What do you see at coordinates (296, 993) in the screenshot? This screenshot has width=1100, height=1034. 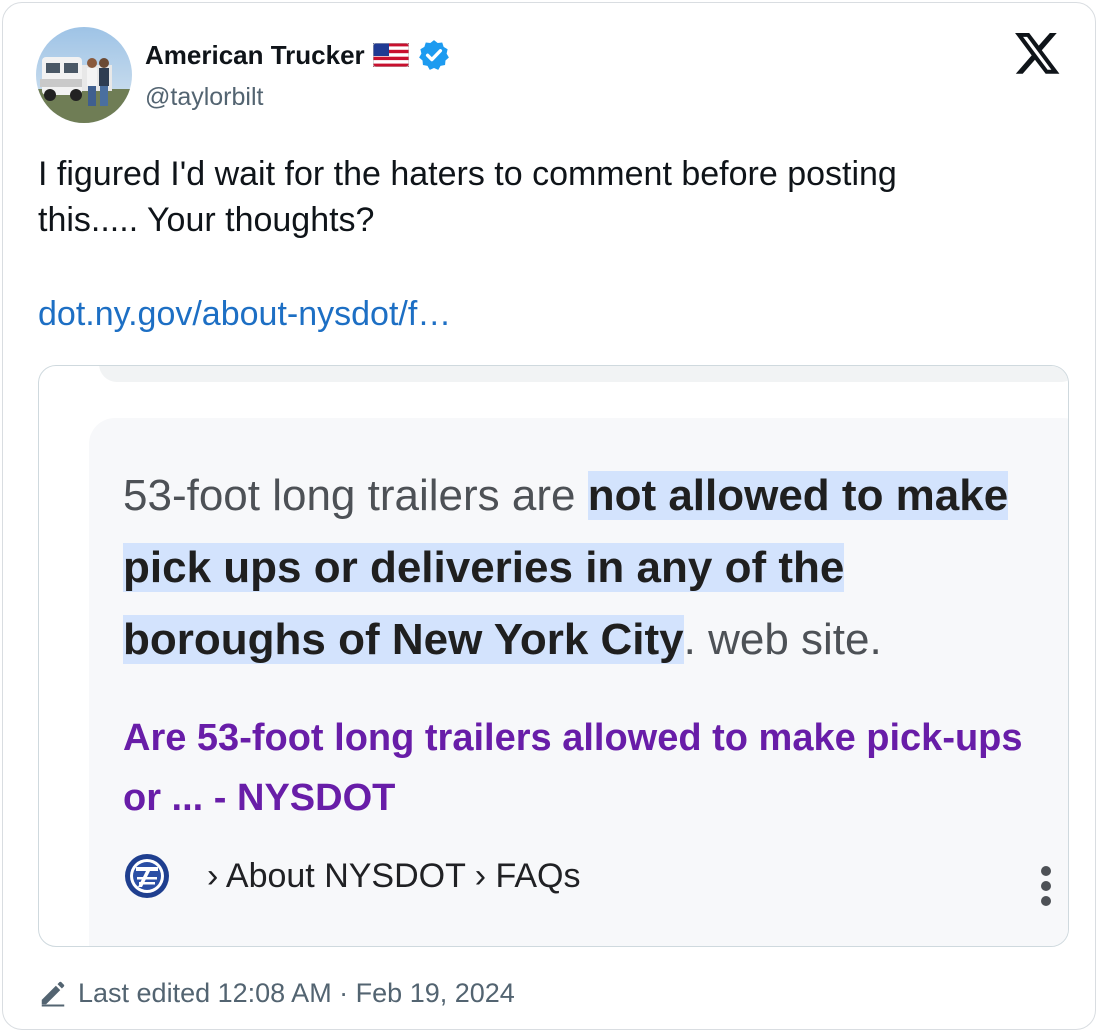 I see `edited-timestamp: Last edited 12:08 AM · Feb 19, 2024` at bounding box center [296, 993].